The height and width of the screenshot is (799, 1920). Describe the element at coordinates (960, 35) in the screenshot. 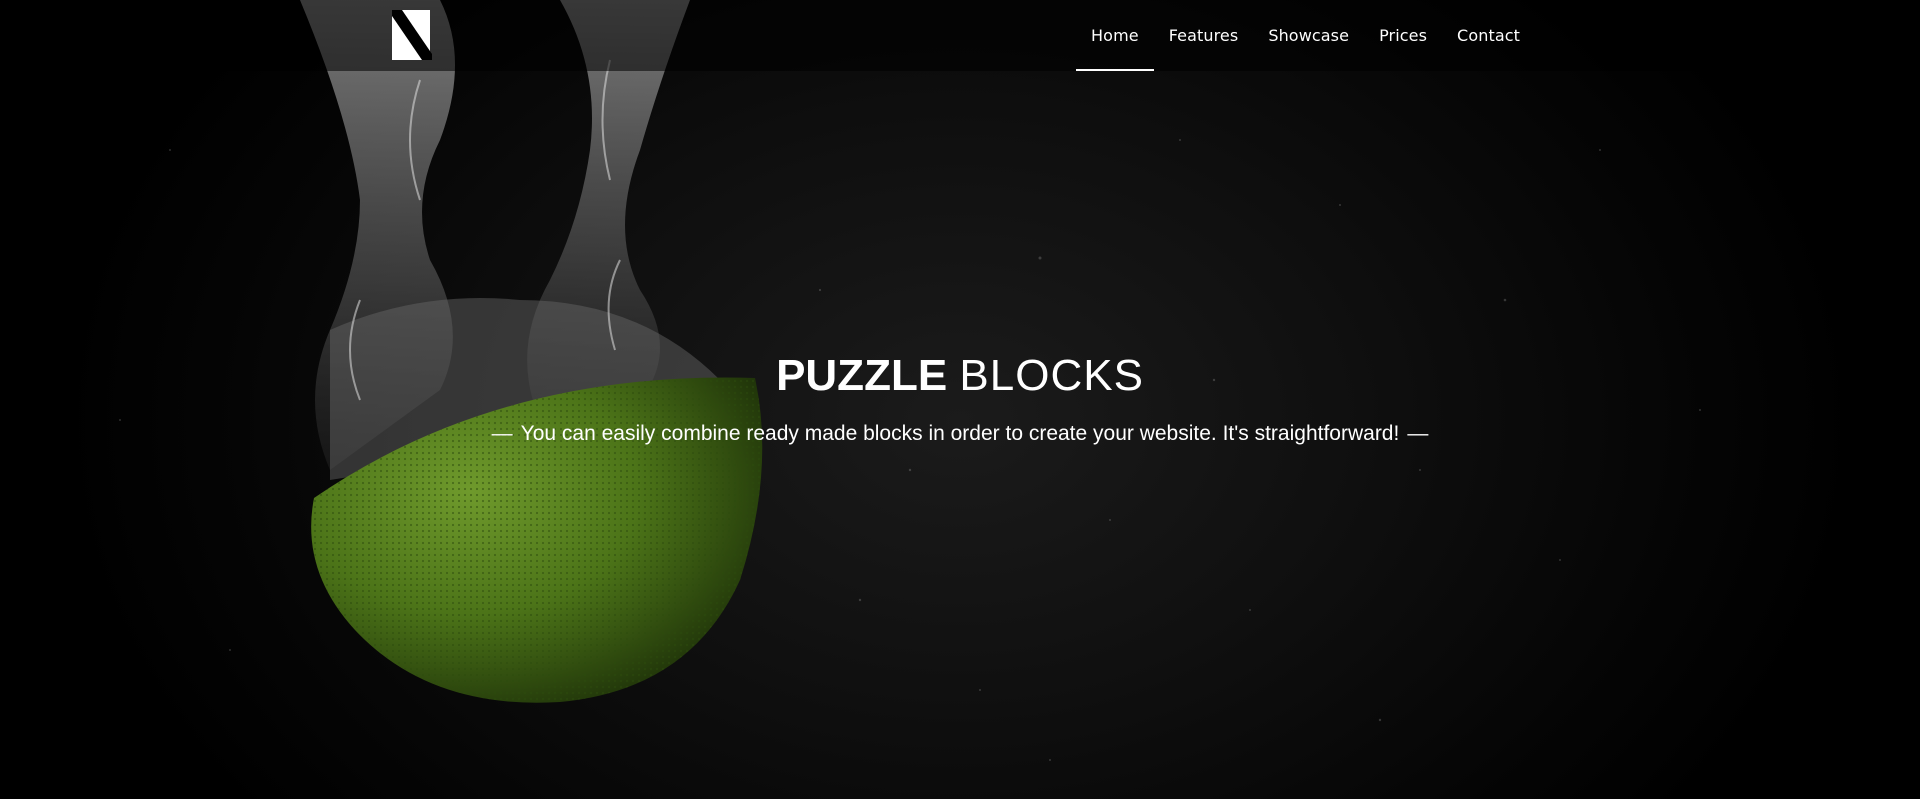

I see `top-navbar: Home Features Showcase Prices Contact` at that location.